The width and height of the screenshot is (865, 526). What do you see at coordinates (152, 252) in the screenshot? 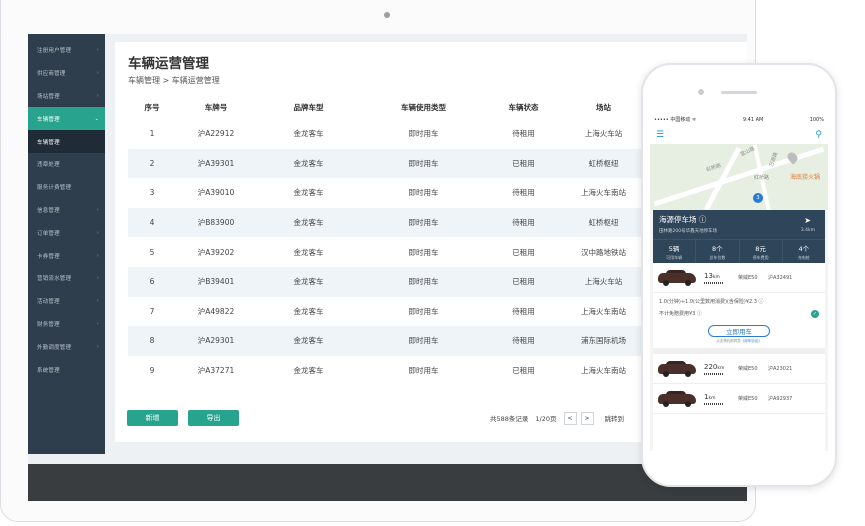
I see `table-cell: 5` at bounding box center [152, 252].